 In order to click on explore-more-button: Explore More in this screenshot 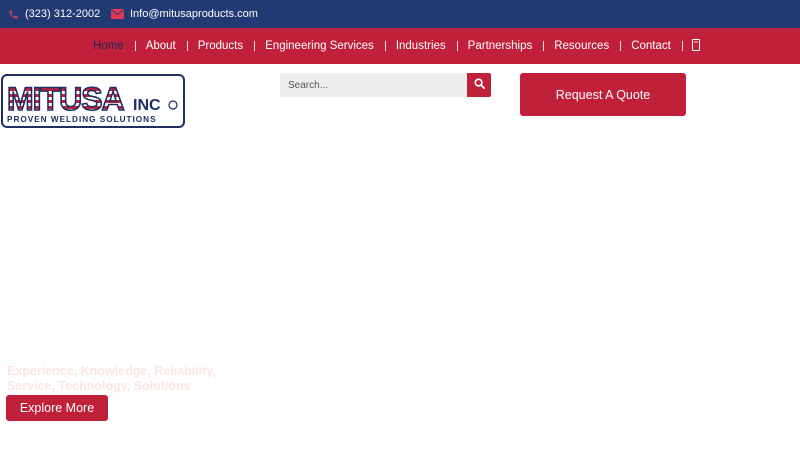, I will do `click(57, 408)`.